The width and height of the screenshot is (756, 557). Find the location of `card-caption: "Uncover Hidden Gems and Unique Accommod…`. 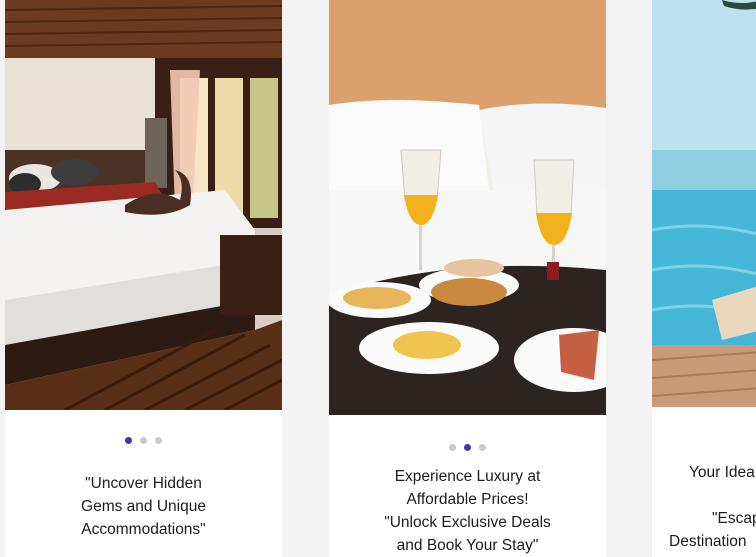

card-caption: "Uncover Hidden Gems and Unique Accommod… is located at coordinates (143, 506).